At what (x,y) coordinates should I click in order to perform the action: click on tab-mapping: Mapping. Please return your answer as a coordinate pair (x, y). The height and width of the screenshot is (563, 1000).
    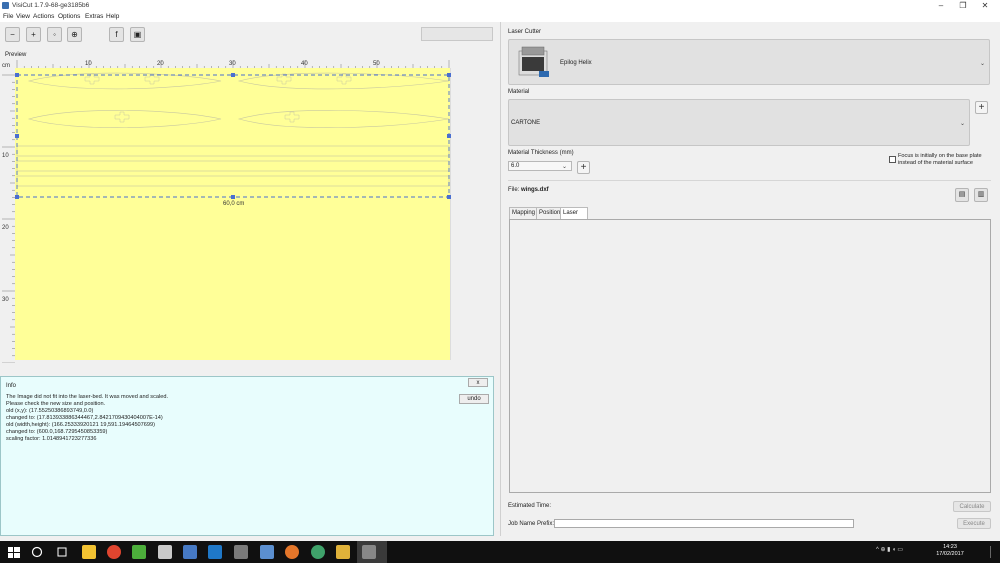
    Looking at the image, I should click on (524, 213).